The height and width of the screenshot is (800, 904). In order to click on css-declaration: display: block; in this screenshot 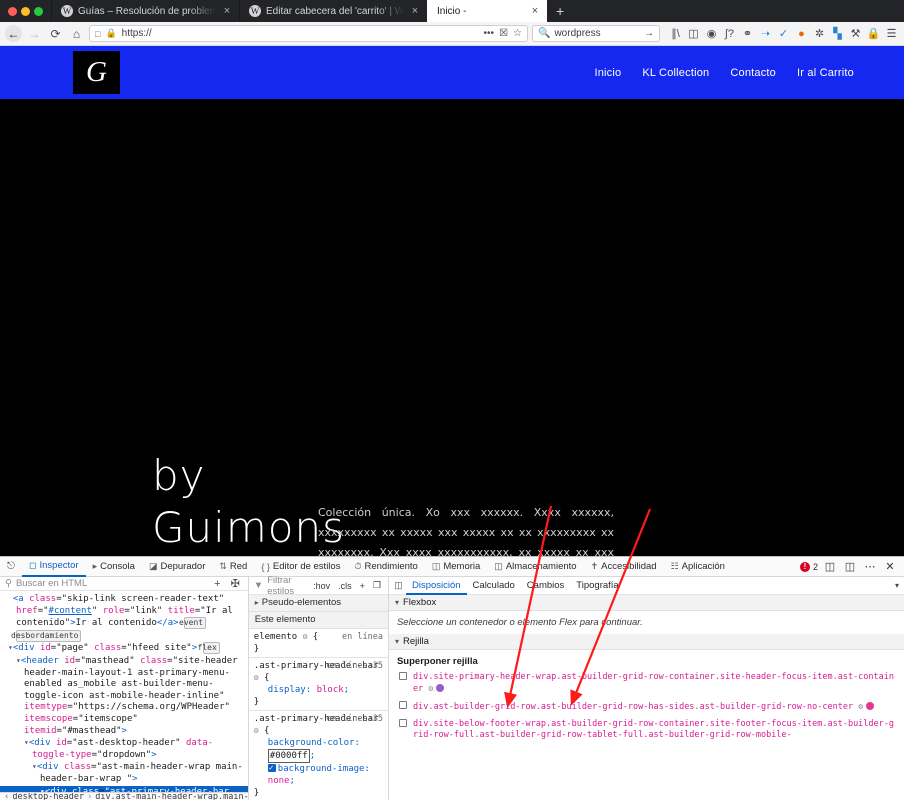, I will do `click(318, 690)`.